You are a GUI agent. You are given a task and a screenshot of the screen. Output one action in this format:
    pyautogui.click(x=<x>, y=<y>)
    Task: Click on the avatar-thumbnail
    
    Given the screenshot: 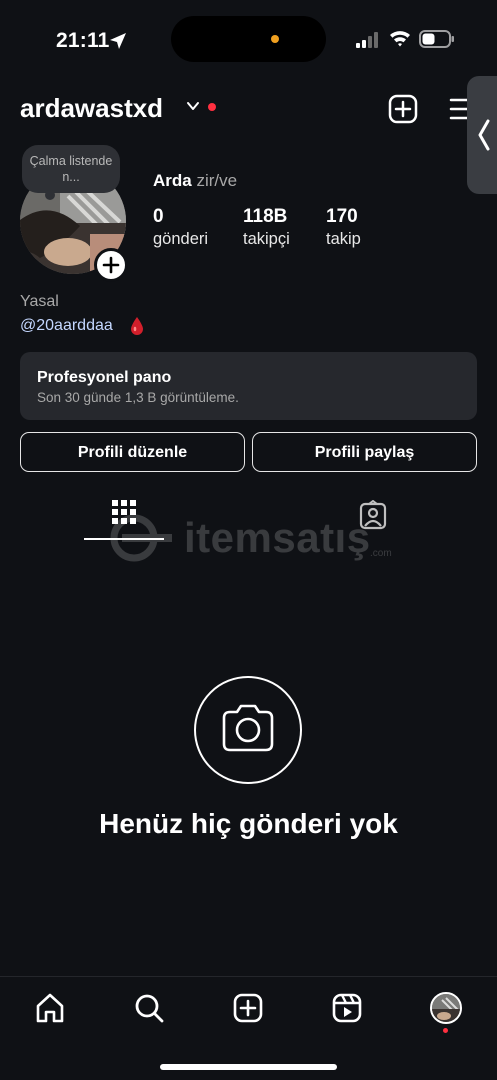 What is the action you would take?
    pyautogui.click(x=446, y=1008)
    